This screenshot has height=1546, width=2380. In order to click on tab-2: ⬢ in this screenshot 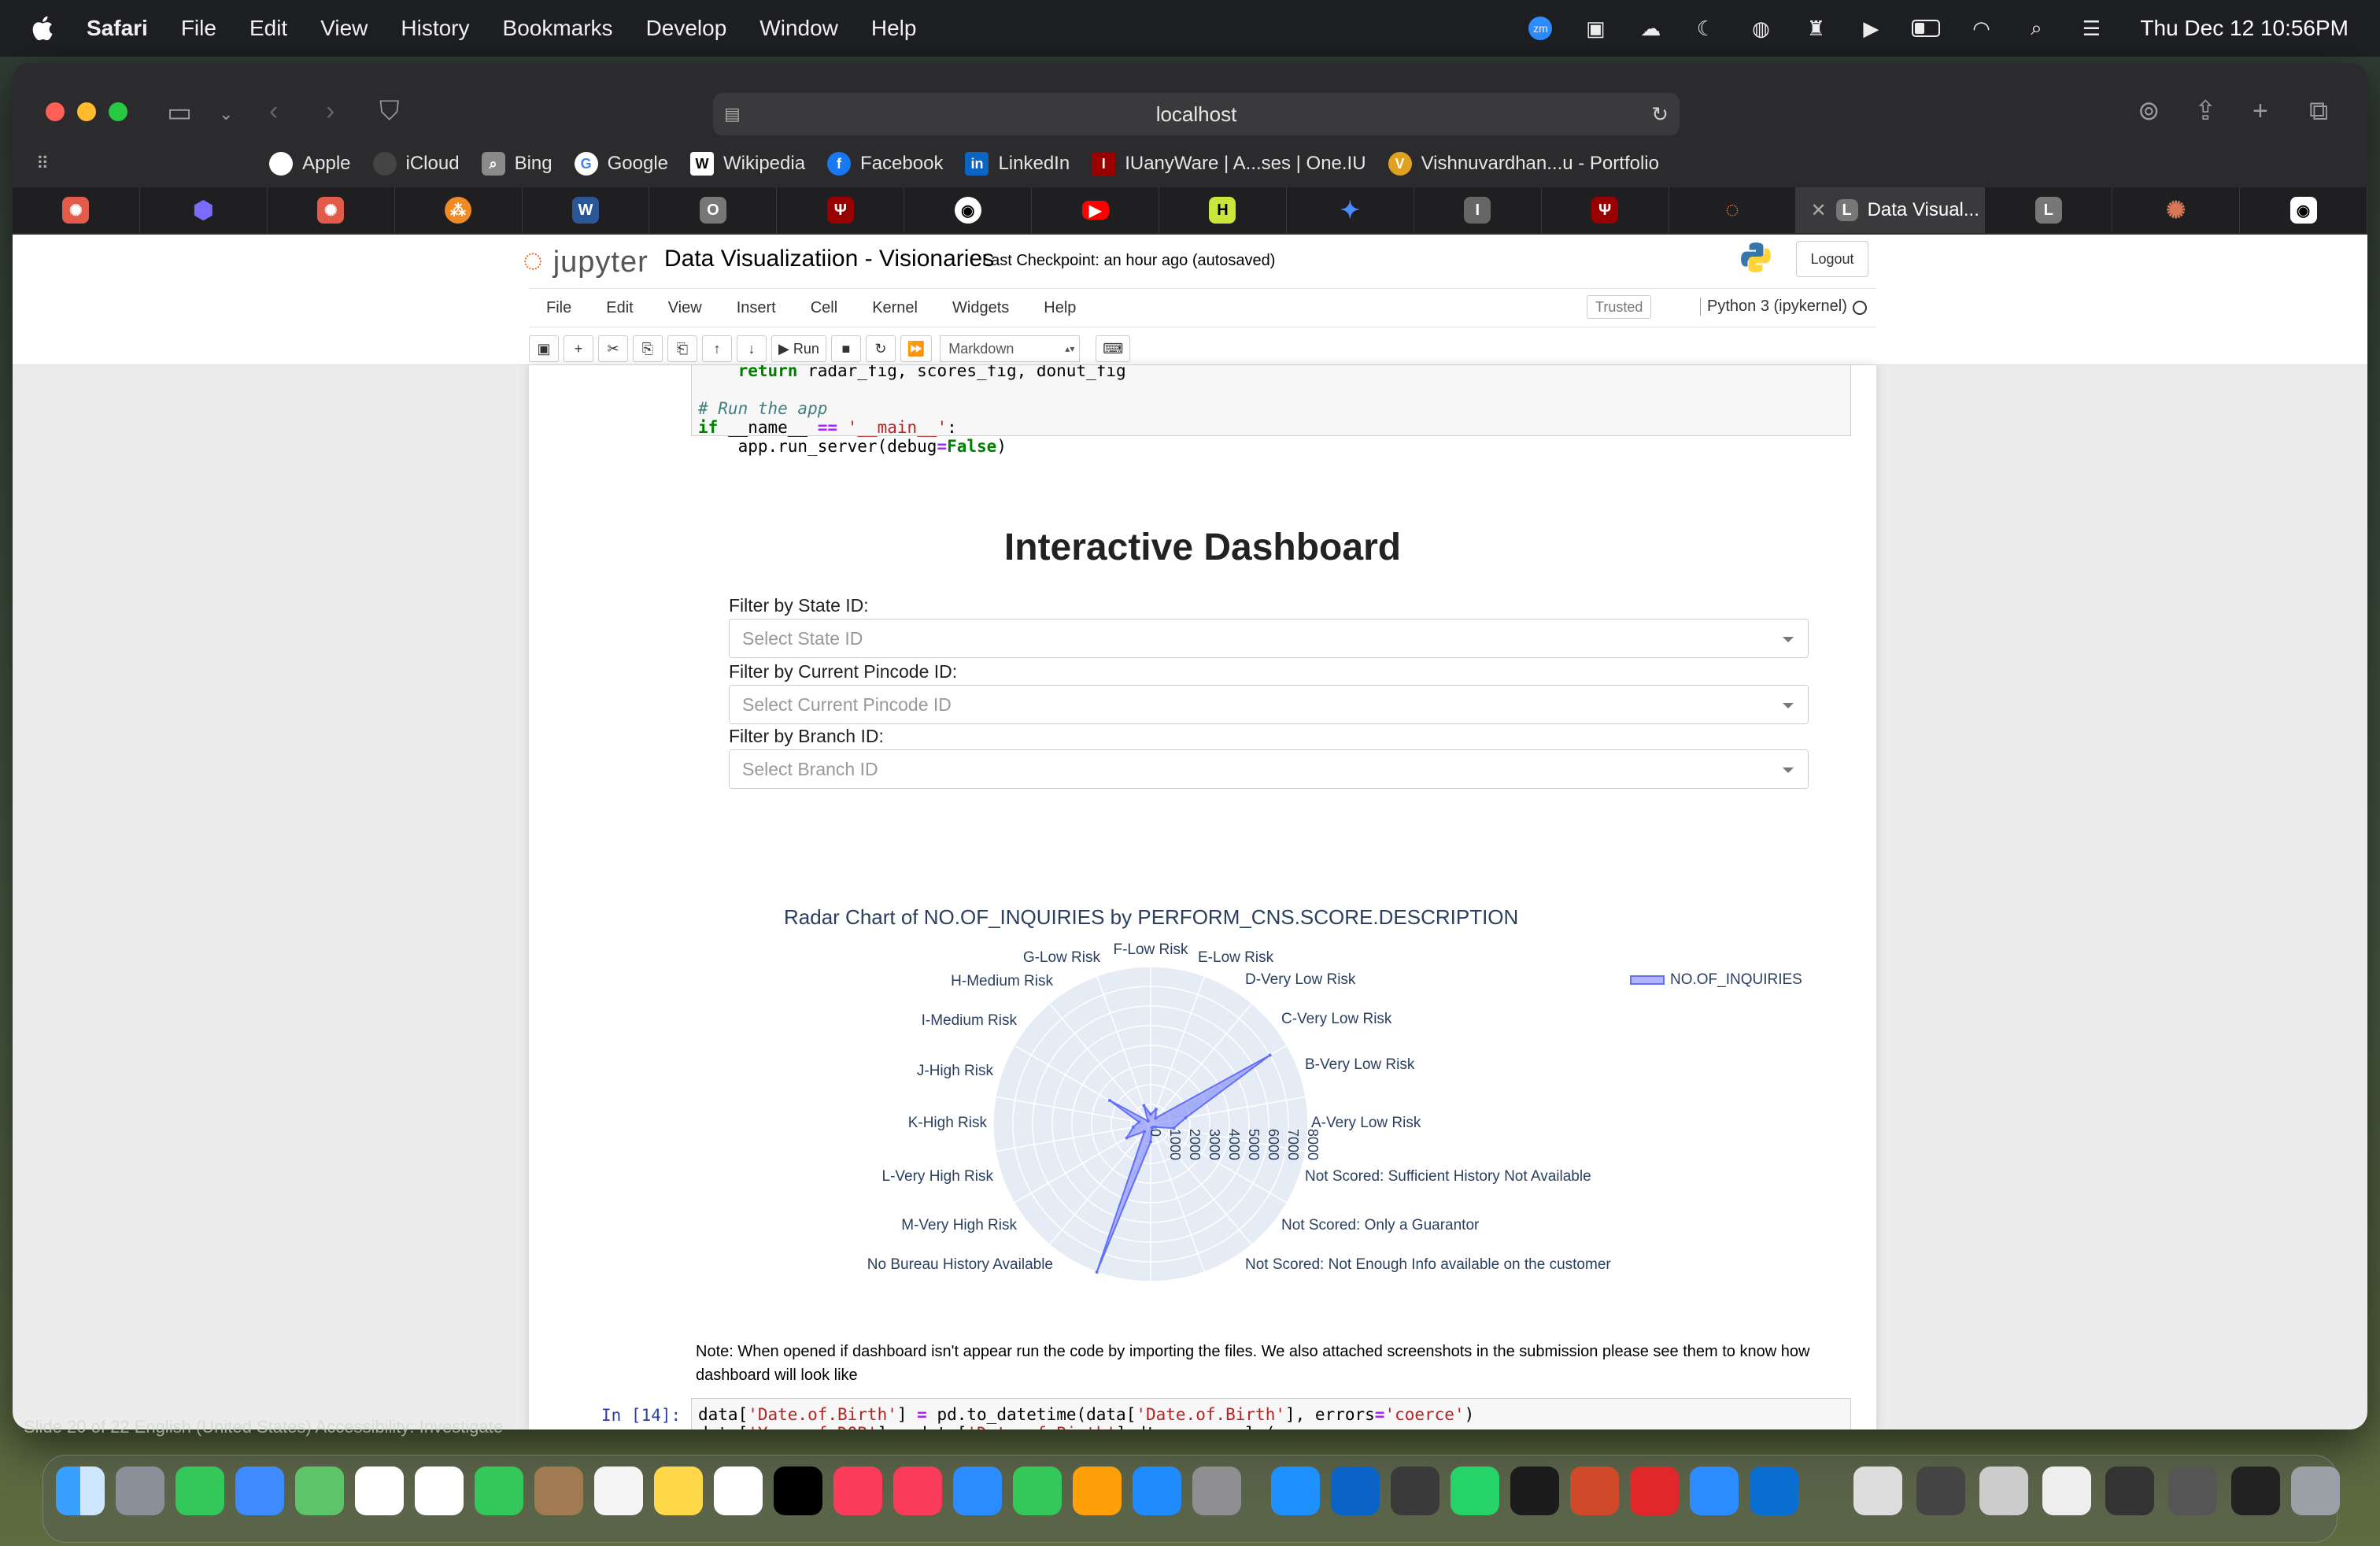, I will do `click(204, 210)`.